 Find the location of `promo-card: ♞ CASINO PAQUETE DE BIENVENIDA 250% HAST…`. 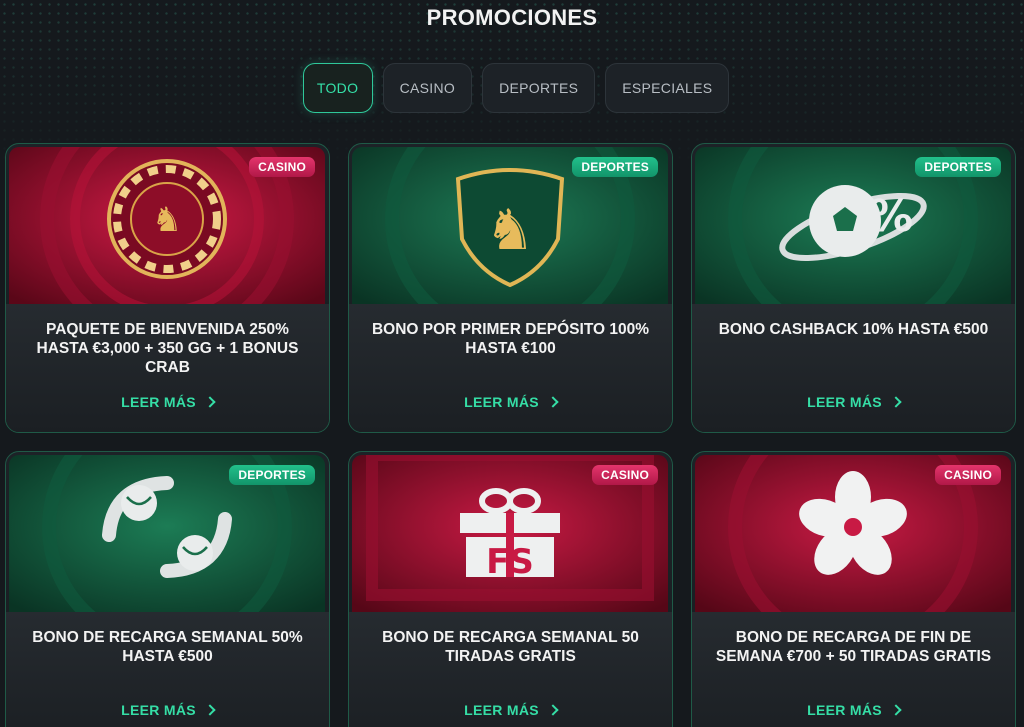

promo-card: ♞ CASINO PAQUETE DE BIENVENIDA 250% HAST… is located at coordinates (167, 288).